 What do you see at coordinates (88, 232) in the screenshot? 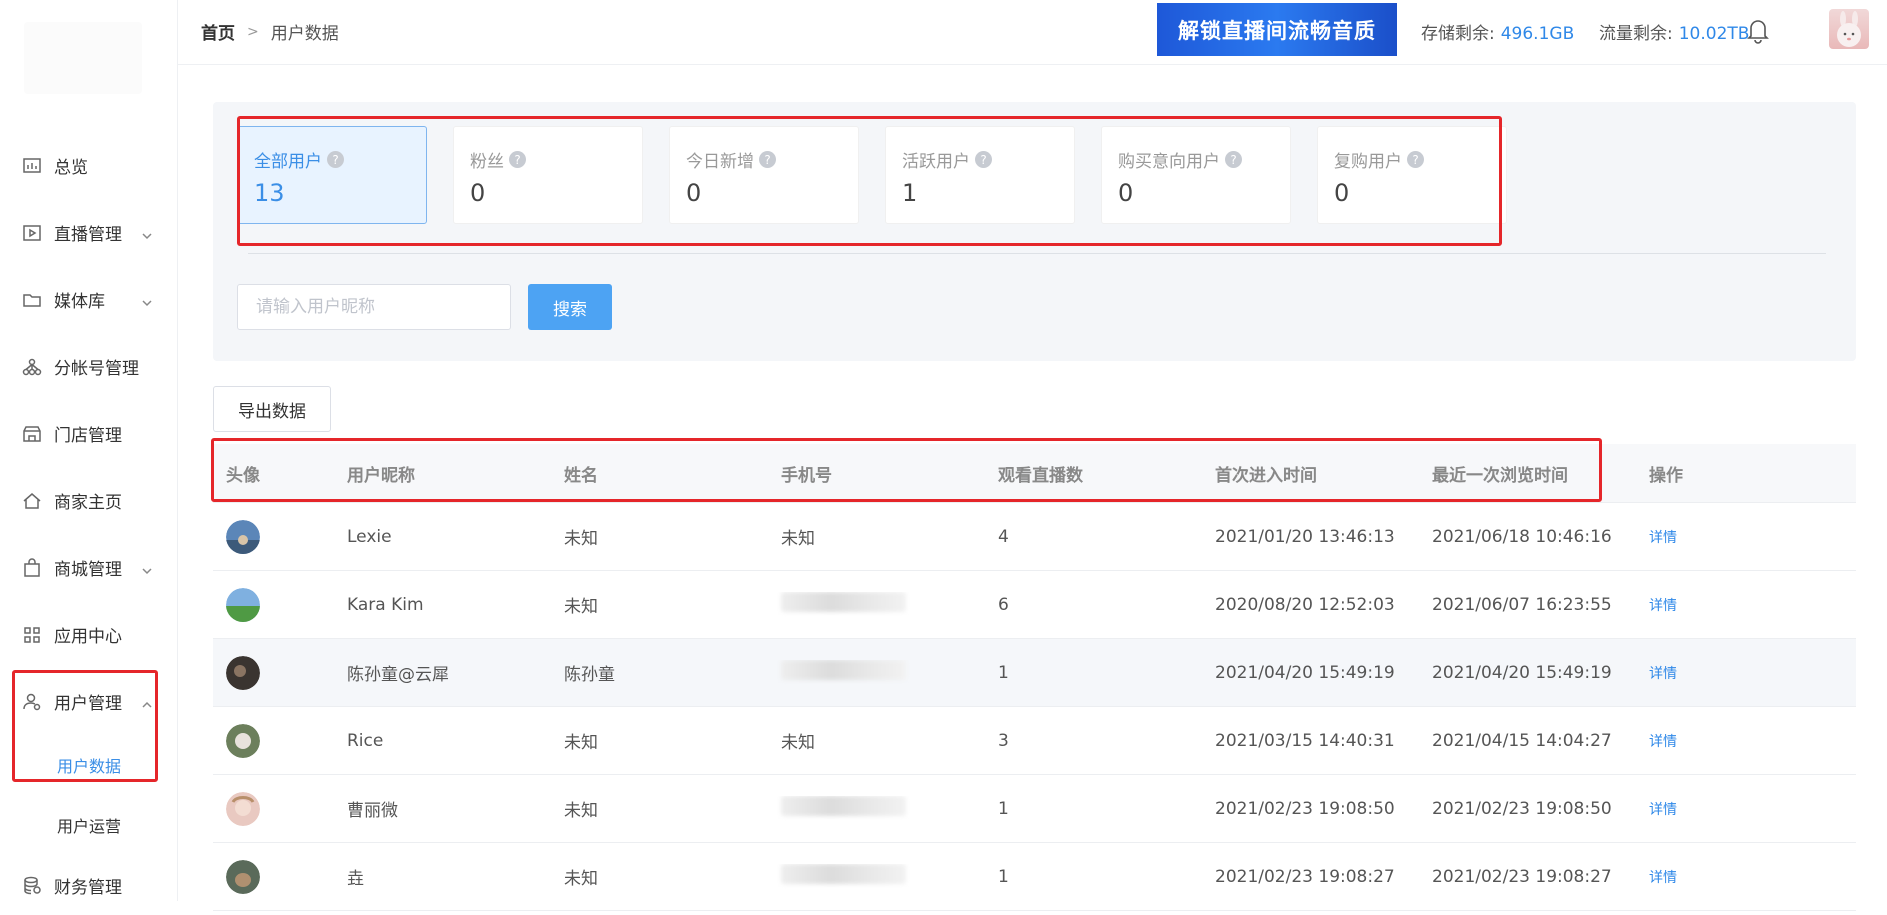
I see `sidebar-item-live: 直播管理` at bounding box center [88, 232].